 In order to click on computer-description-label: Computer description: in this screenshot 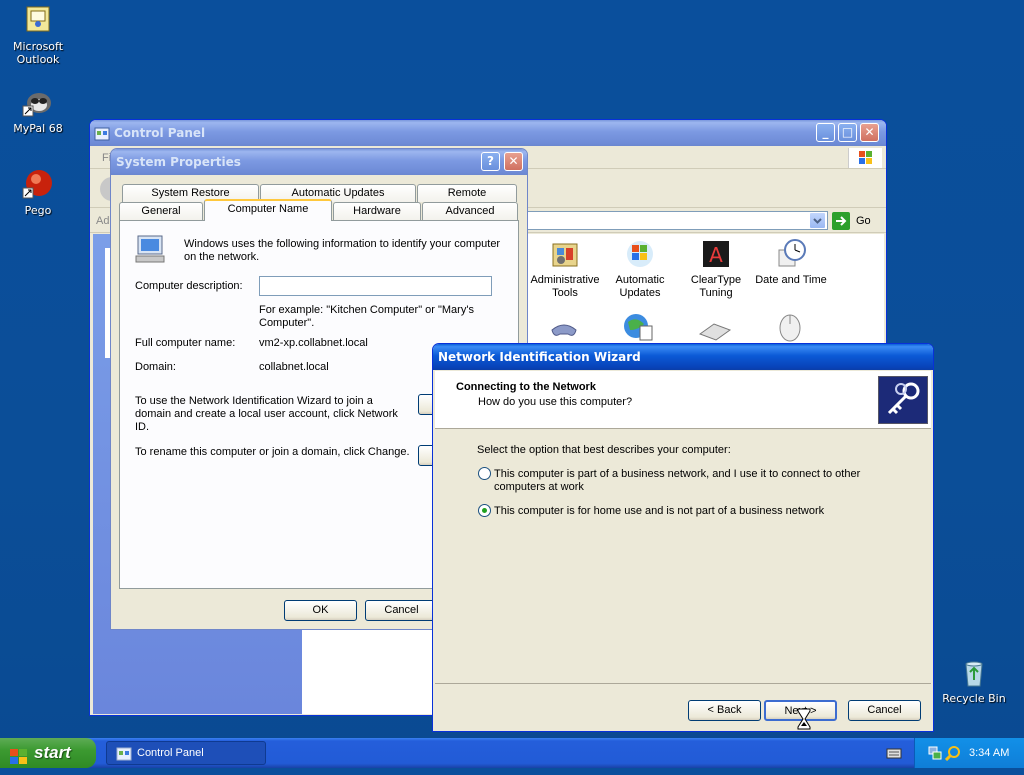, I will do `click(189, 286)`.